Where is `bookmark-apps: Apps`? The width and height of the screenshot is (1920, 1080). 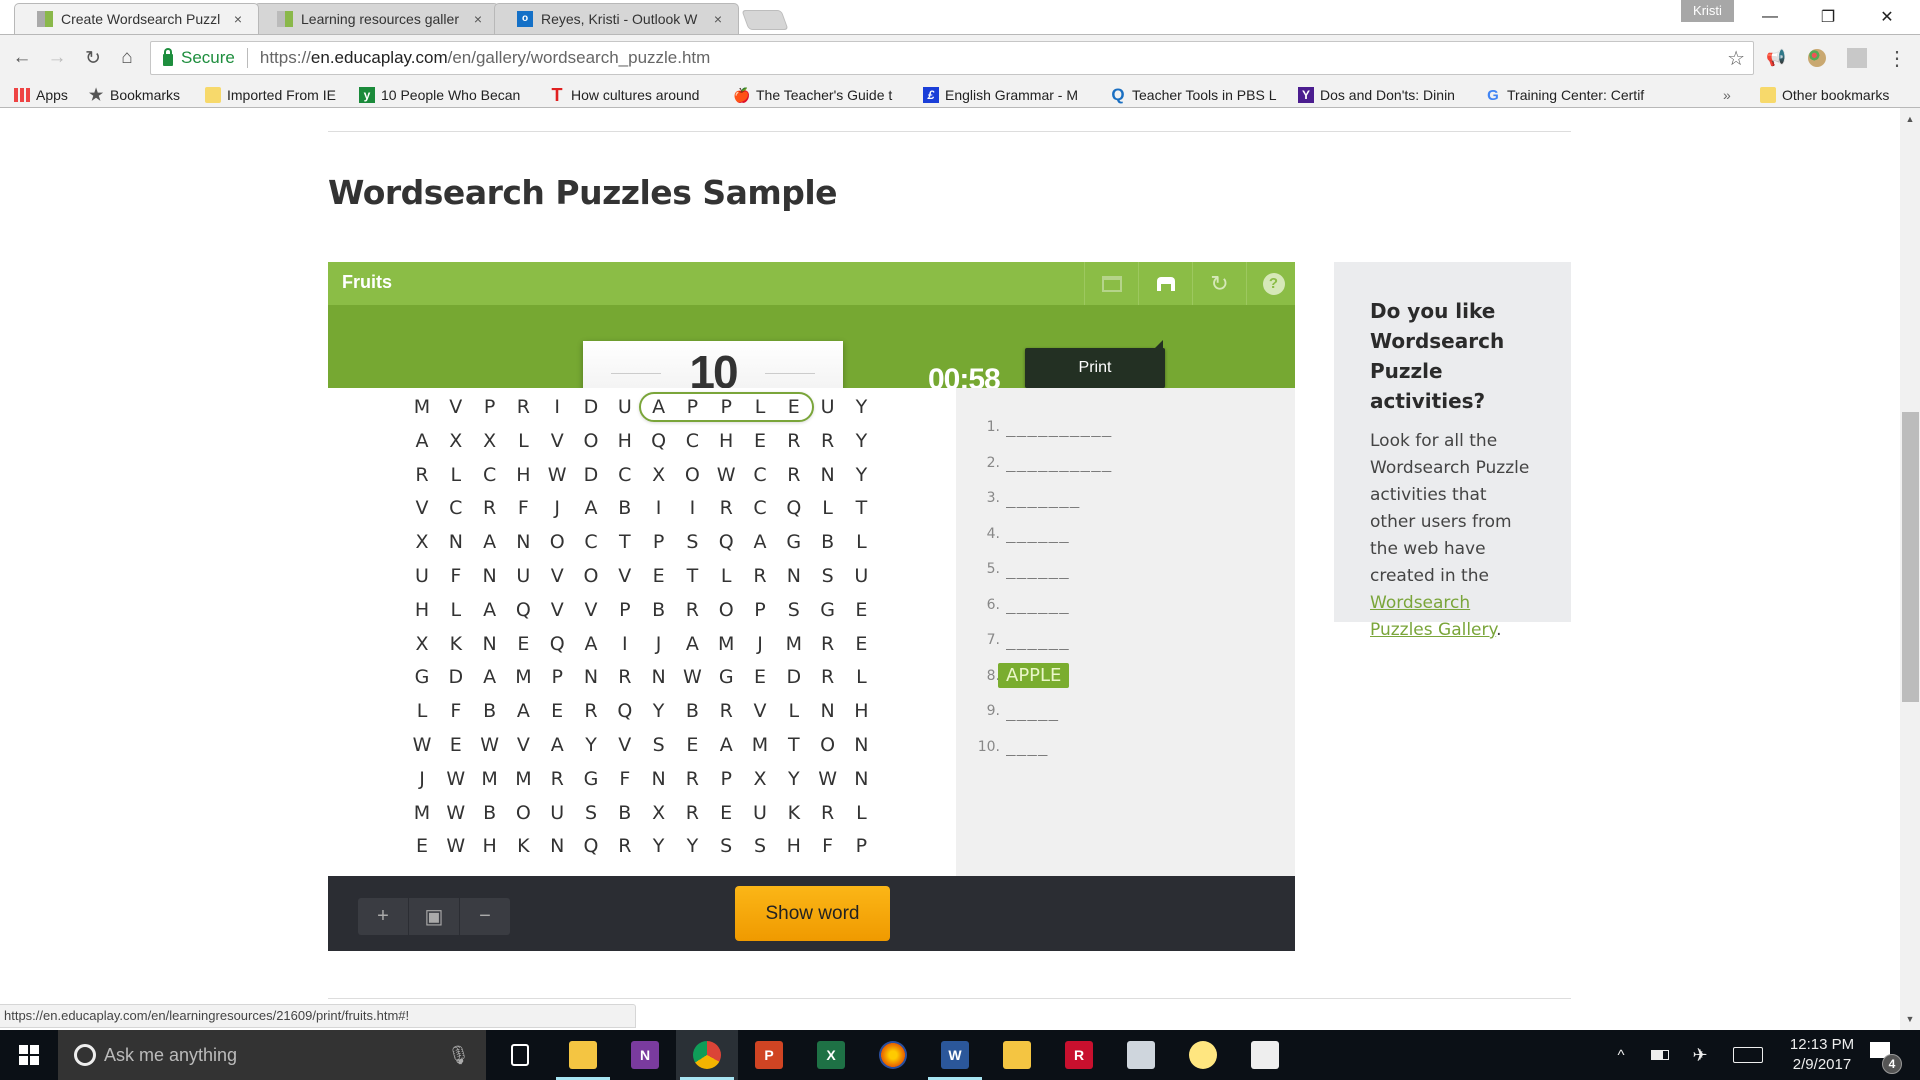
bookmark-apps: Apps is located at coordinates (41, 95).